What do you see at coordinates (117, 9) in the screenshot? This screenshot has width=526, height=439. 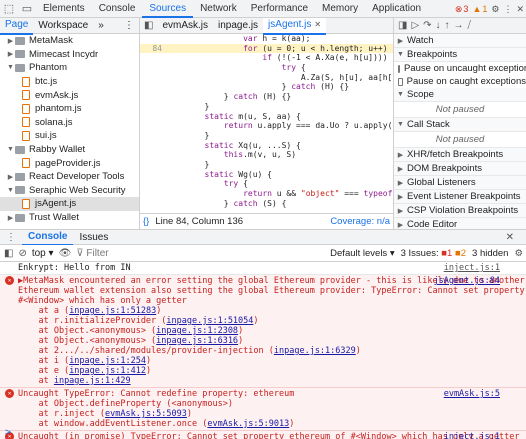 I see `top-tab-console: Console` at bounding box center [117, 9].